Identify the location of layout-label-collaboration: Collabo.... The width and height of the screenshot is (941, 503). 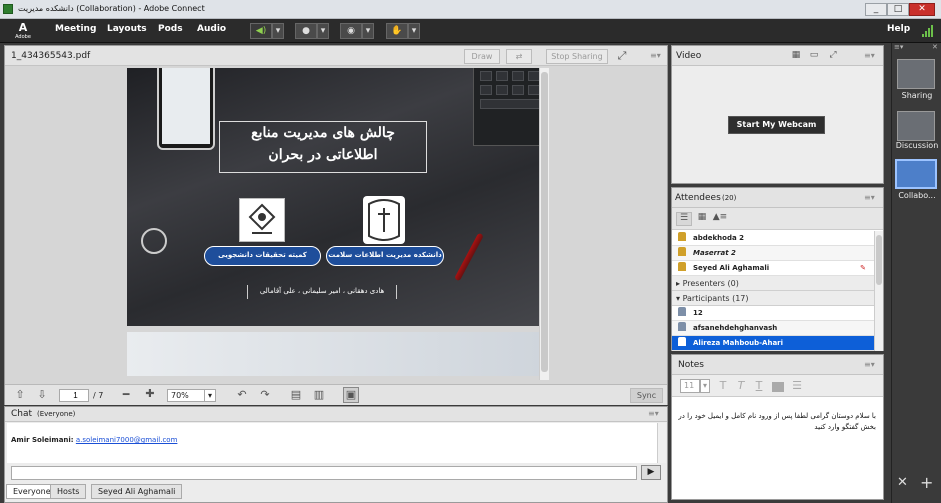
(917, 195).